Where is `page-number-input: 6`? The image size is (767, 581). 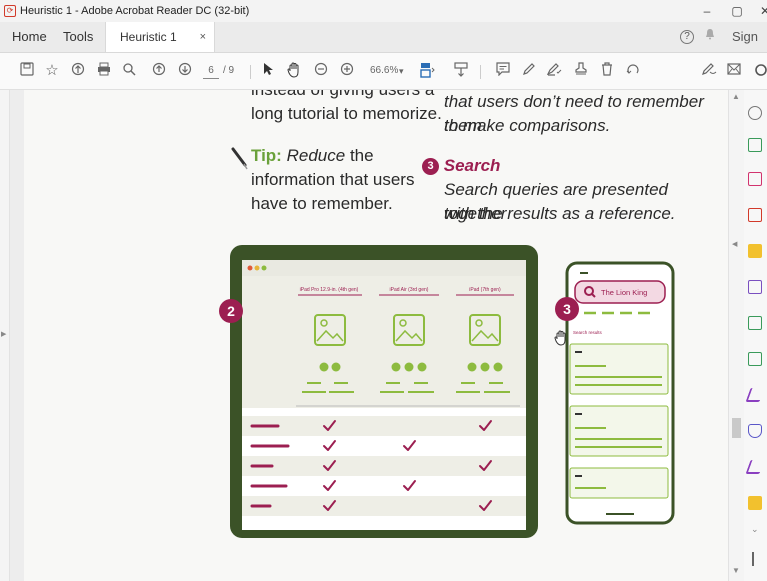
page-number-input: 6 is located at coordinates (211, 71).